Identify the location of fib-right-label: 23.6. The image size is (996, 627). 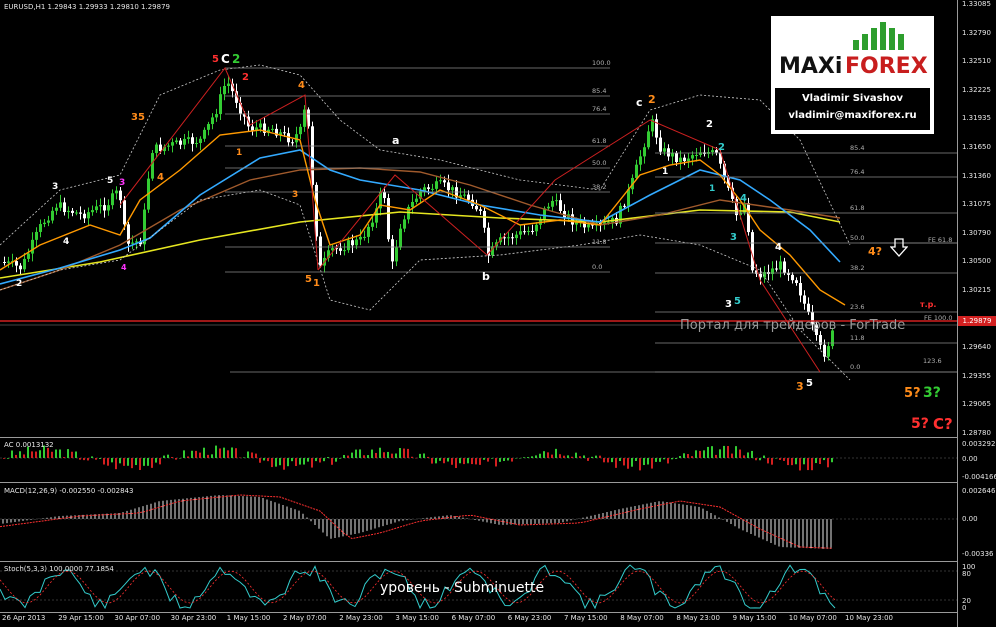
(857, 307).